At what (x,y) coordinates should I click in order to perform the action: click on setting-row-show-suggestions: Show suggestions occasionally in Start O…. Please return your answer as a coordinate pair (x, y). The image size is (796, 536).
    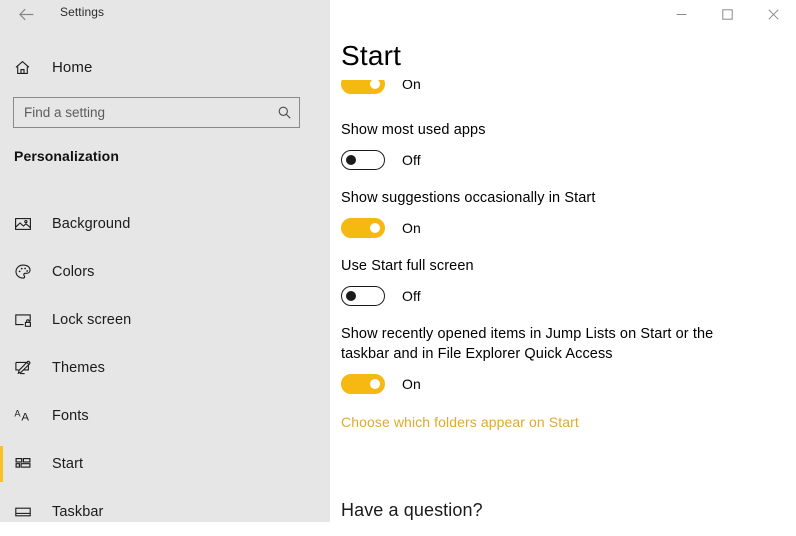
    Looking at the image, I should click on (568, 213).